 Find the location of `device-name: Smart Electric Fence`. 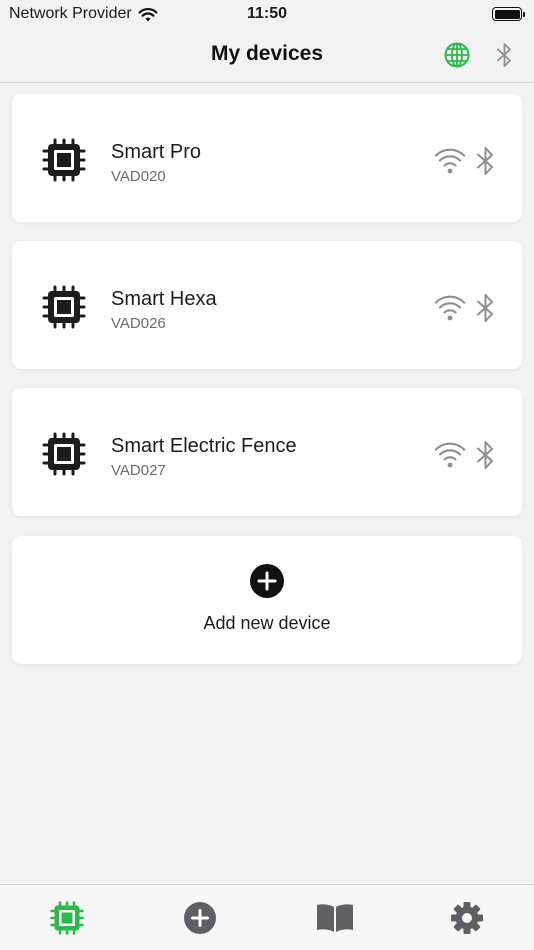

device-name: Smart Electric Fence is located at coordinates (204, 446).